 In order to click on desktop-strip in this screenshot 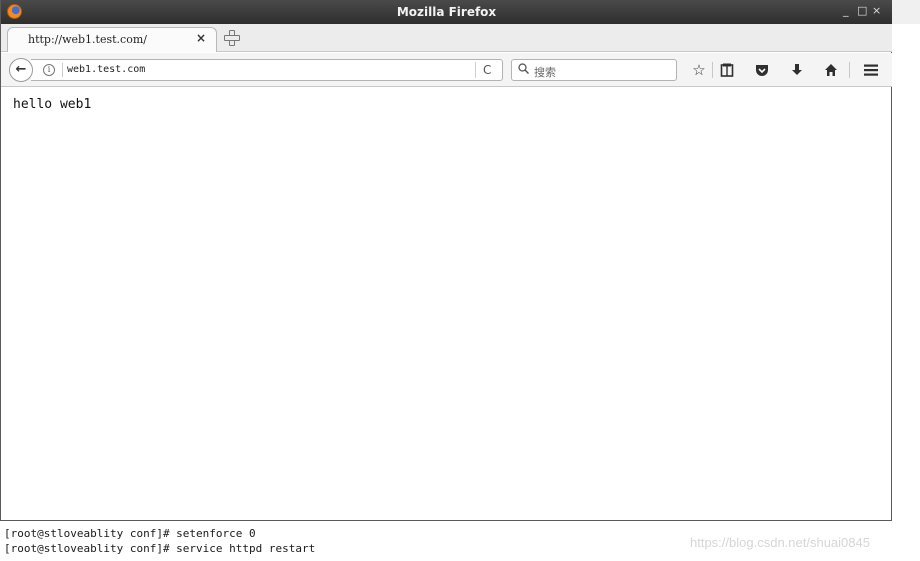, I will do `click(906, 12)`.